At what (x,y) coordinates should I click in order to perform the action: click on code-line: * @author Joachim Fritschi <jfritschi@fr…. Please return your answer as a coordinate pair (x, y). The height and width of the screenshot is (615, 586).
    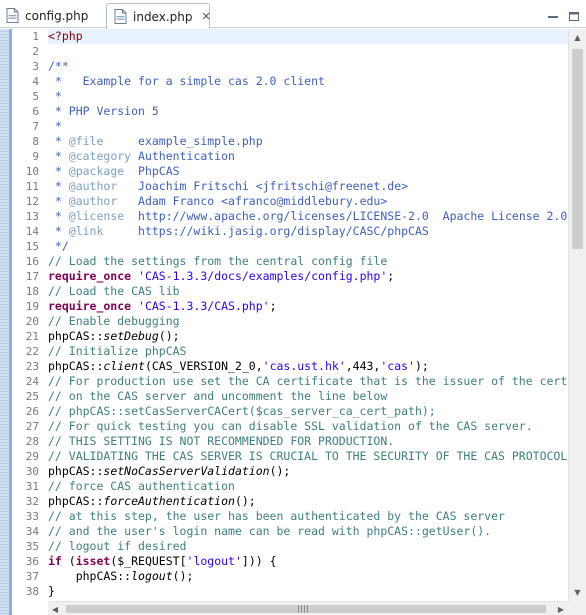
    Looking at the image, I should click on (308, 186).